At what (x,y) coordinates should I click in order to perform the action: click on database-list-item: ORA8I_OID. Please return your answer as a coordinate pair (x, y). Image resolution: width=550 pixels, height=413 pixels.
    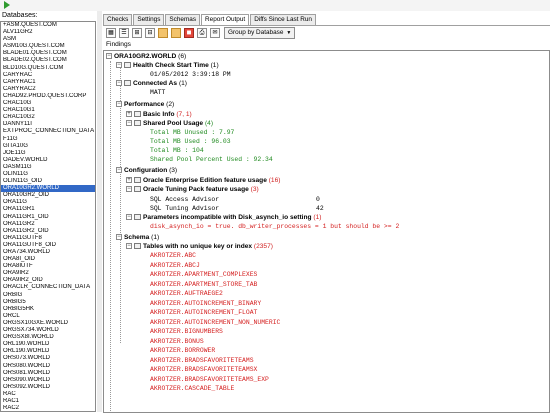
    Looking at the image, I should click on (48, 259).